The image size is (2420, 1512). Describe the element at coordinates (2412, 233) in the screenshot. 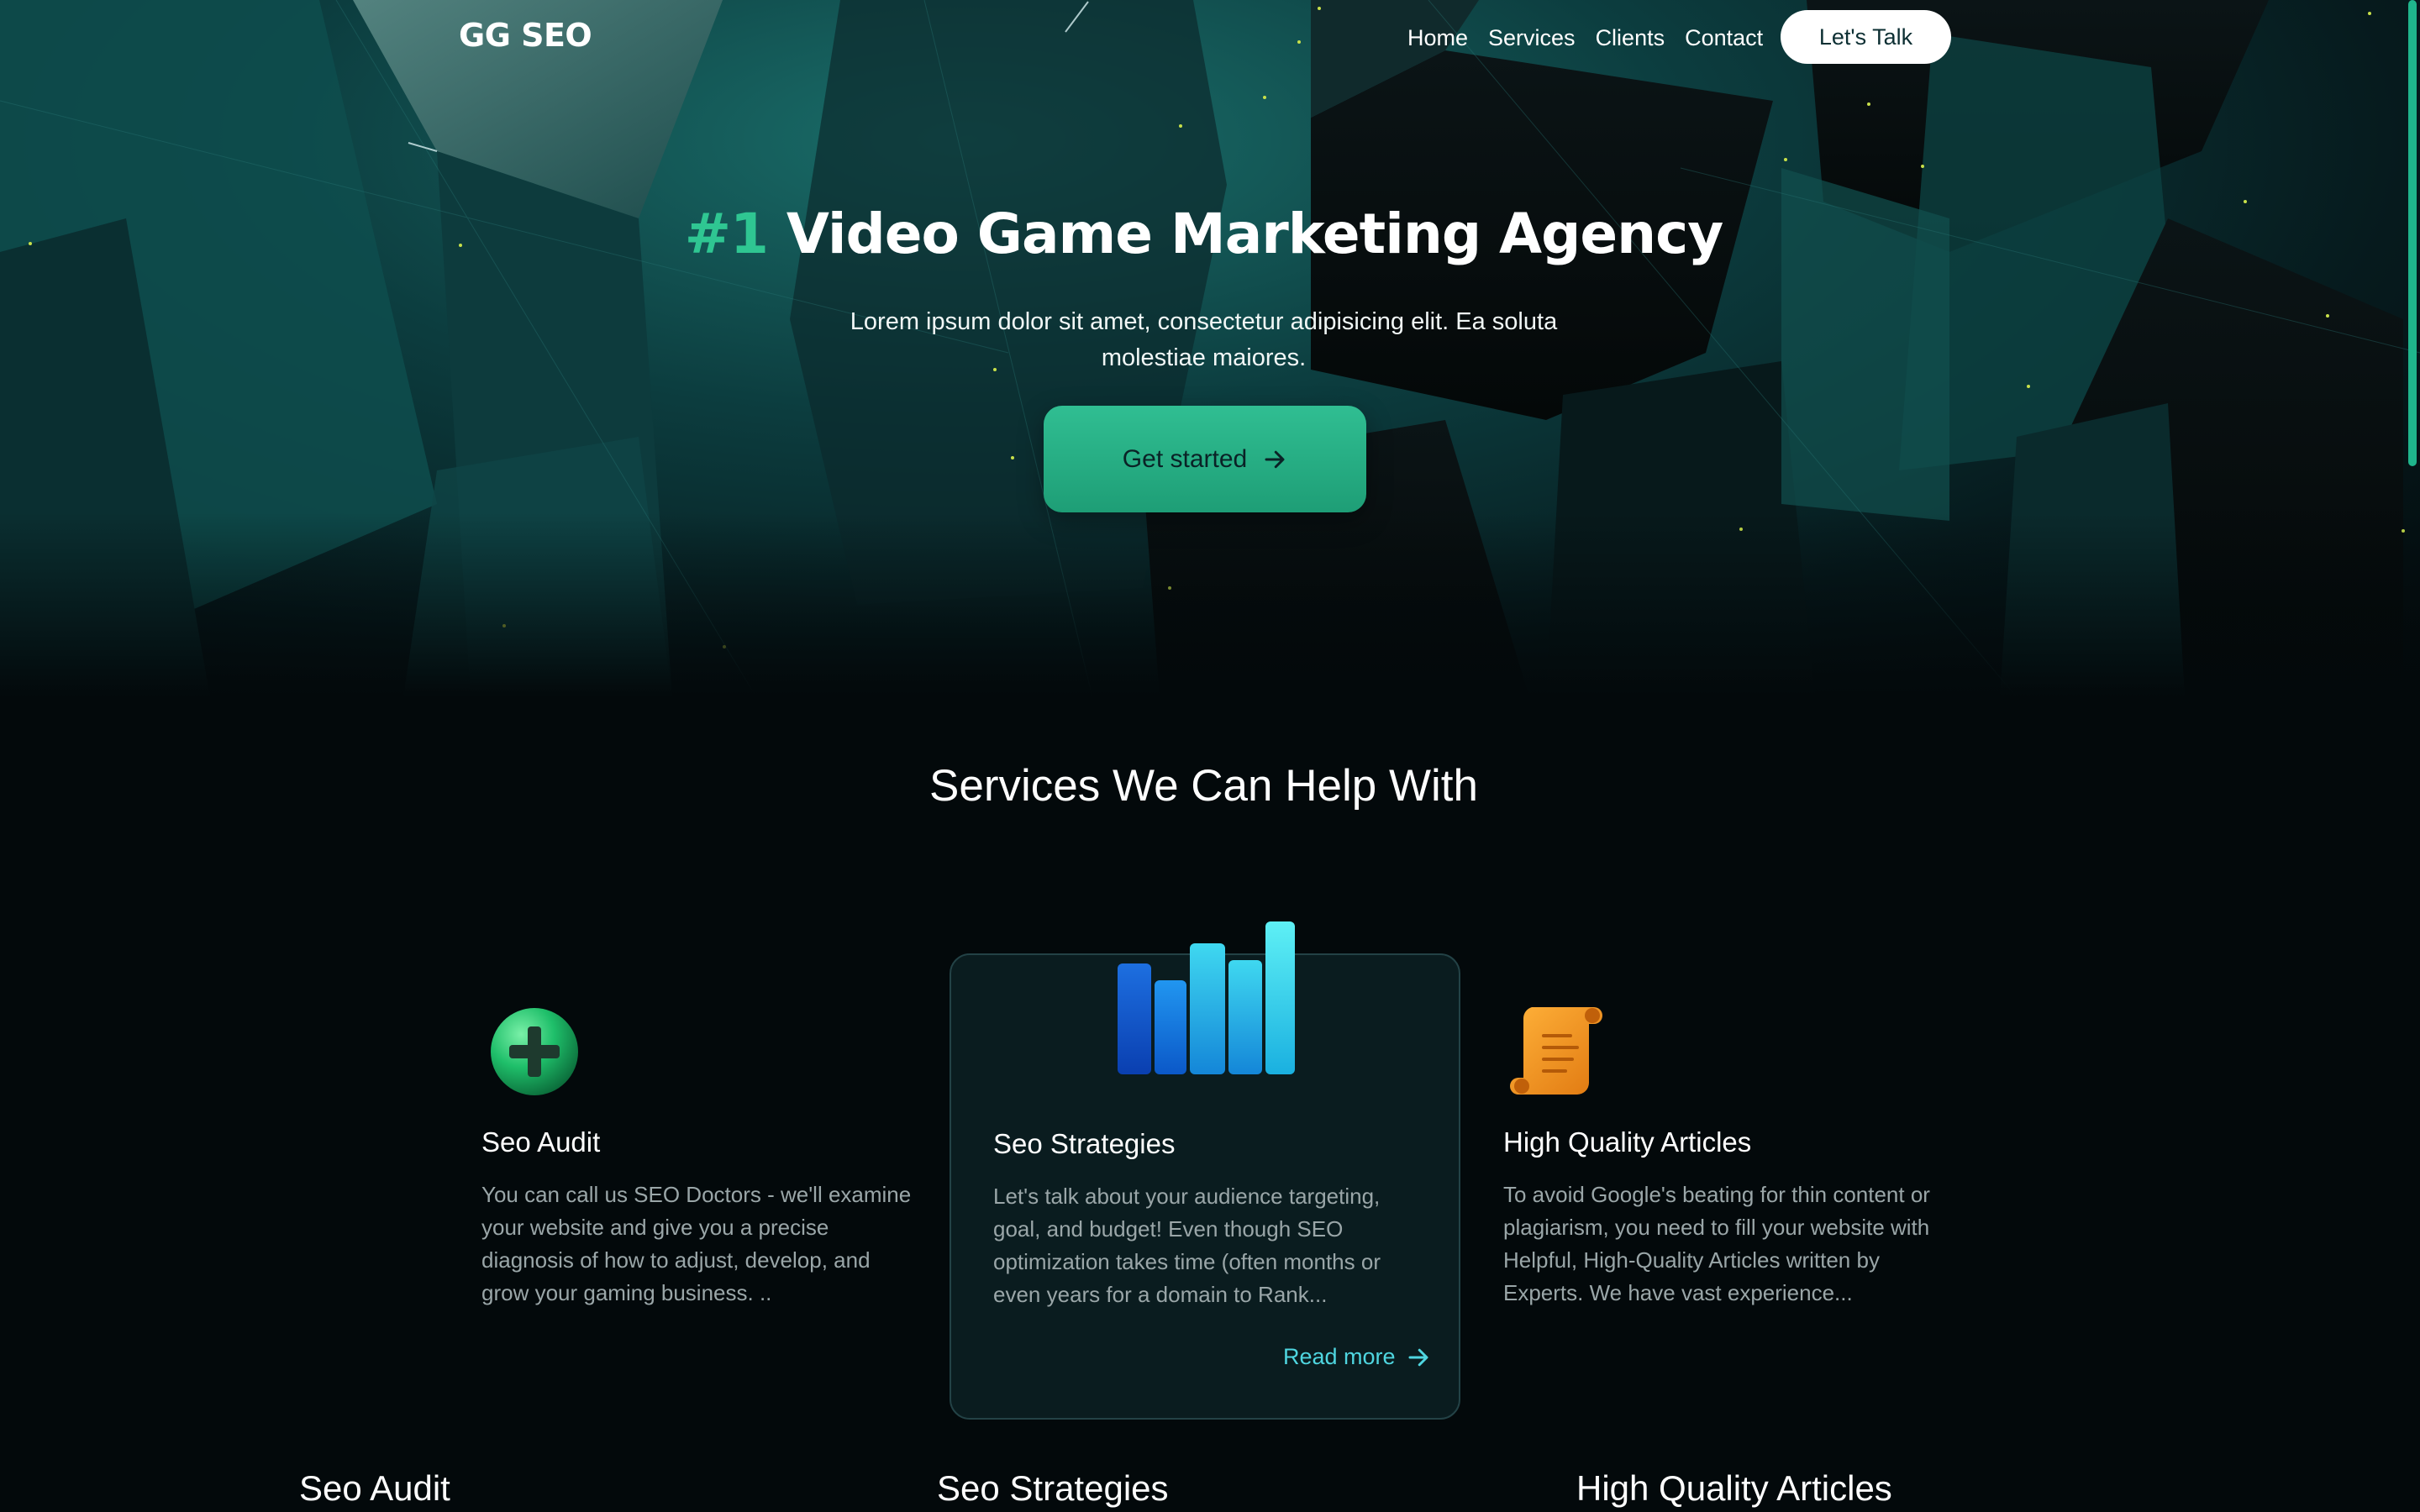

I see `page-scrollbar` at that location.